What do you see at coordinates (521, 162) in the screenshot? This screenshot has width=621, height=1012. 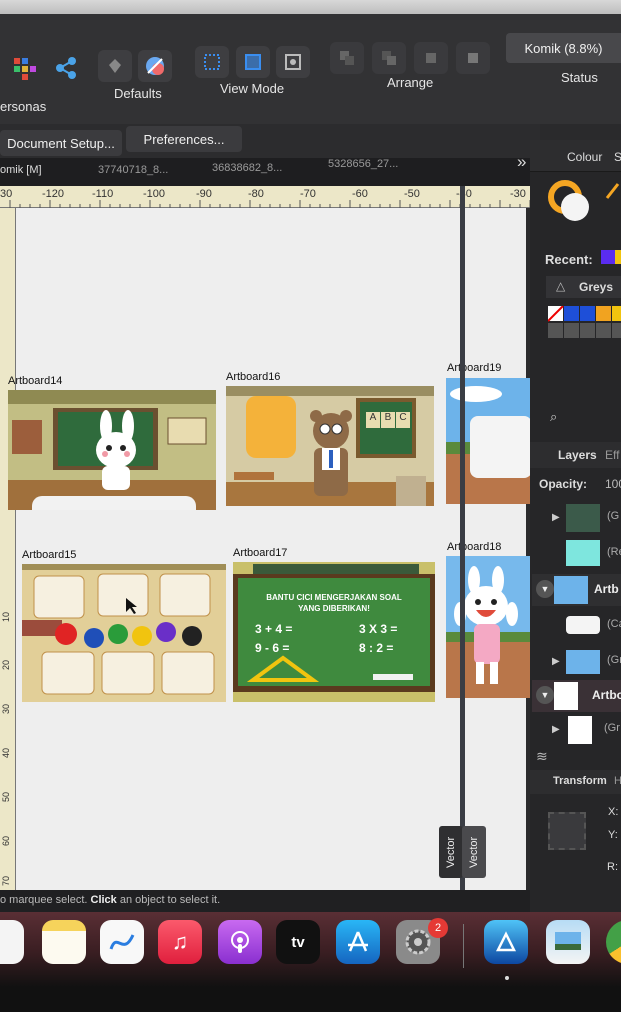 I see `tabs-overflow-button: »` at bounding box center [521, 162].